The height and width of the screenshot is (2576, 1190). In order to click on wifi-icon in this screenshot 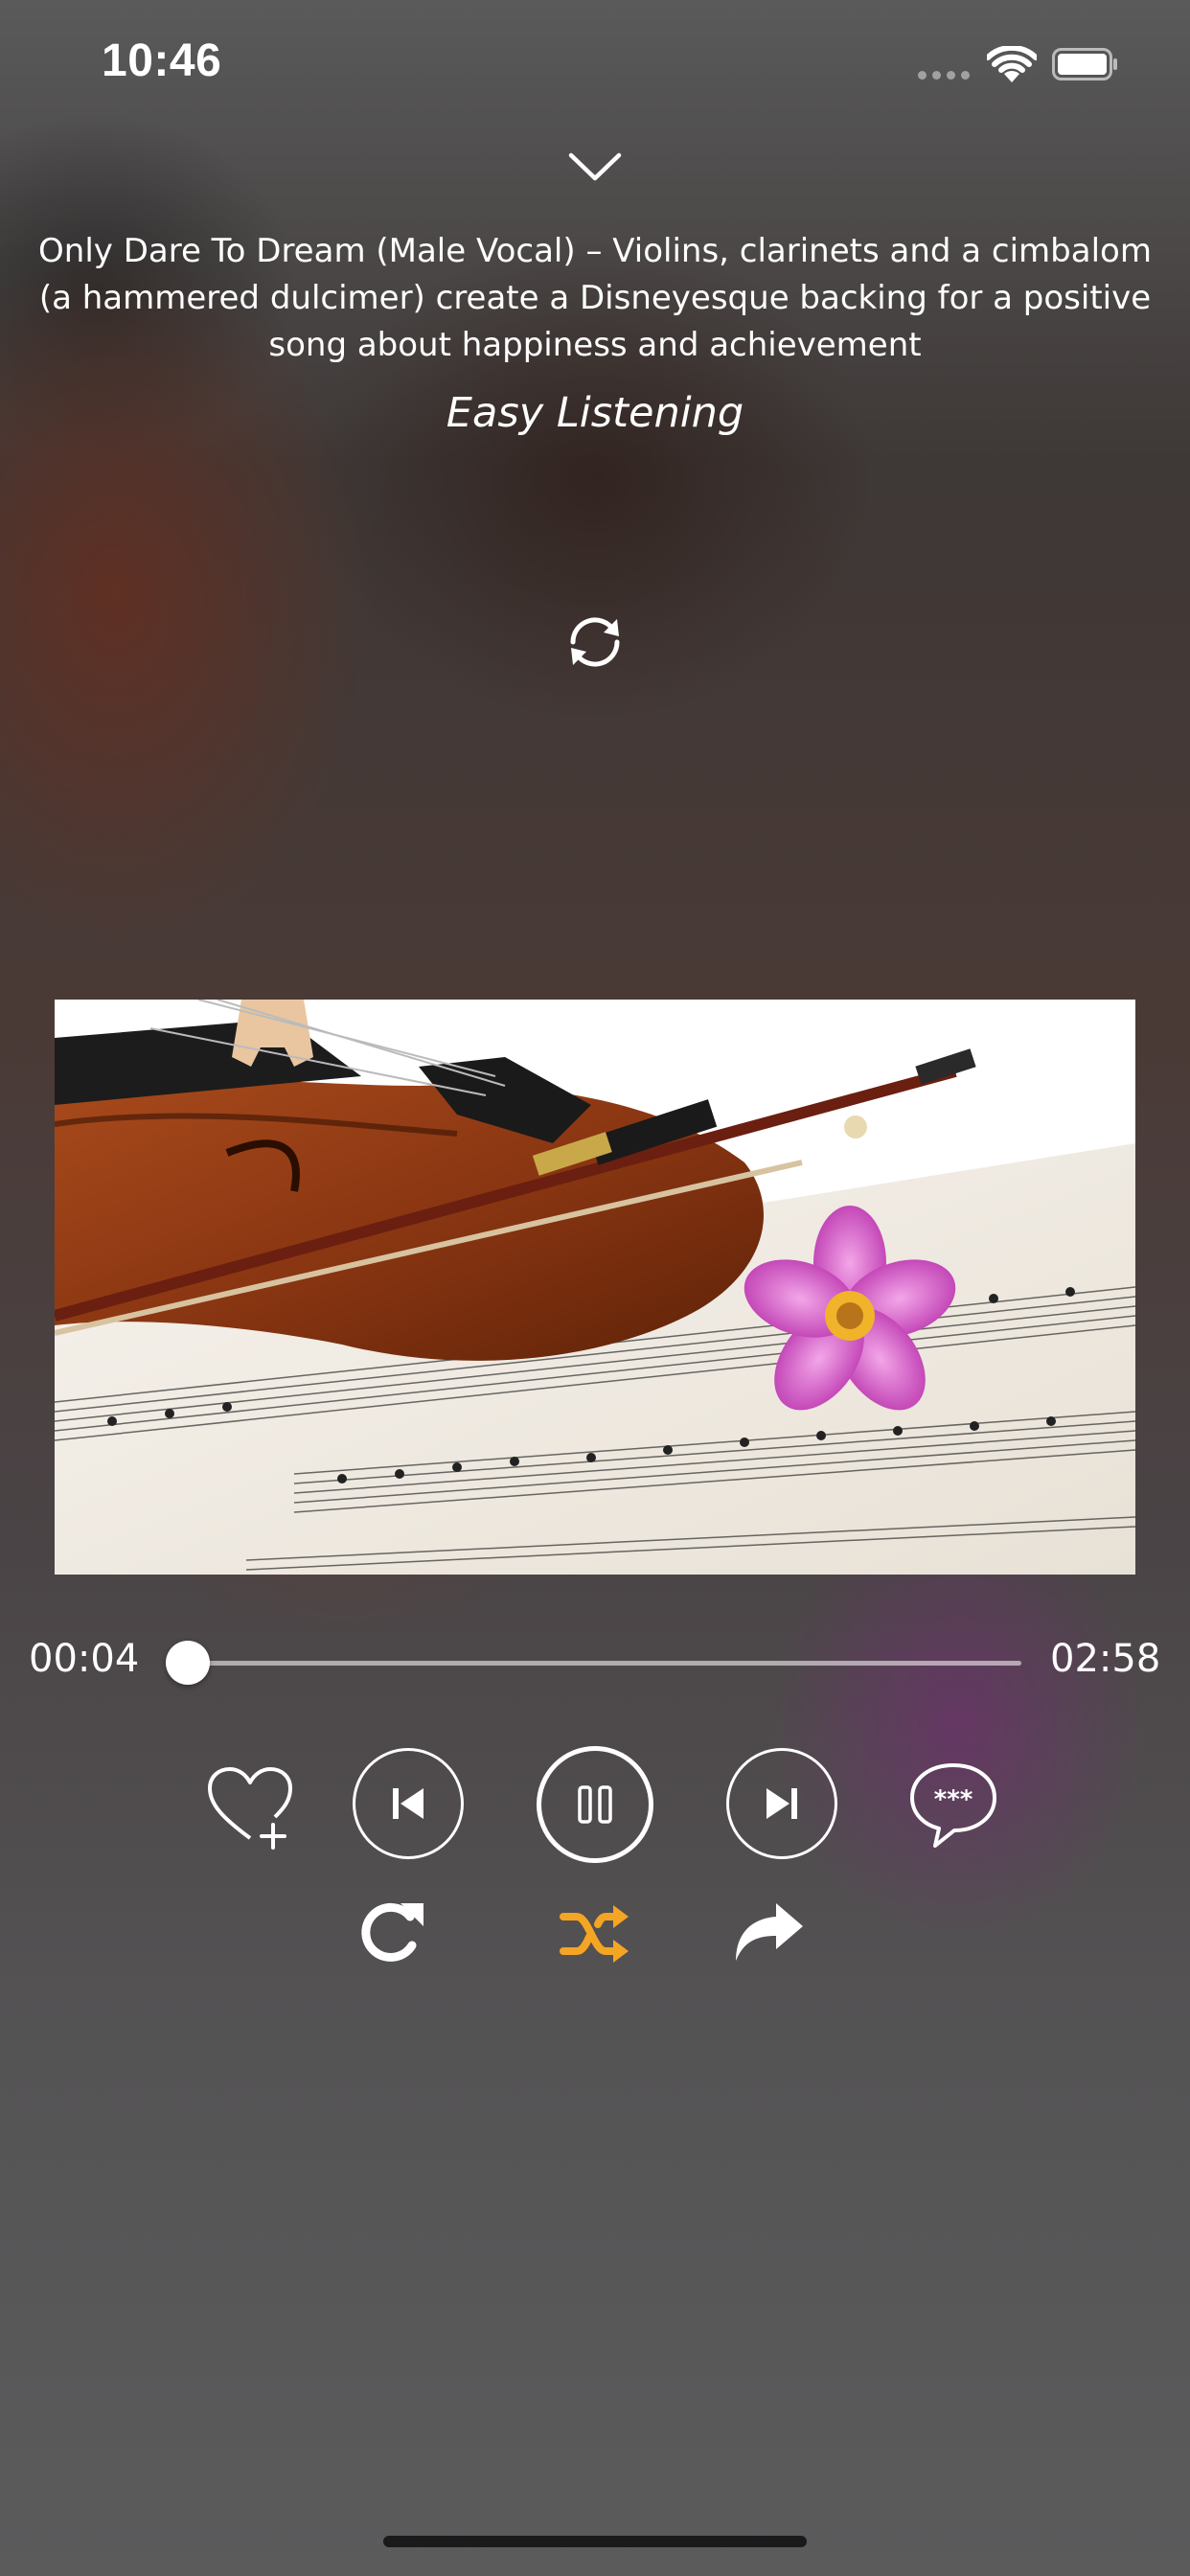, I will do `click(1012, 64)`.